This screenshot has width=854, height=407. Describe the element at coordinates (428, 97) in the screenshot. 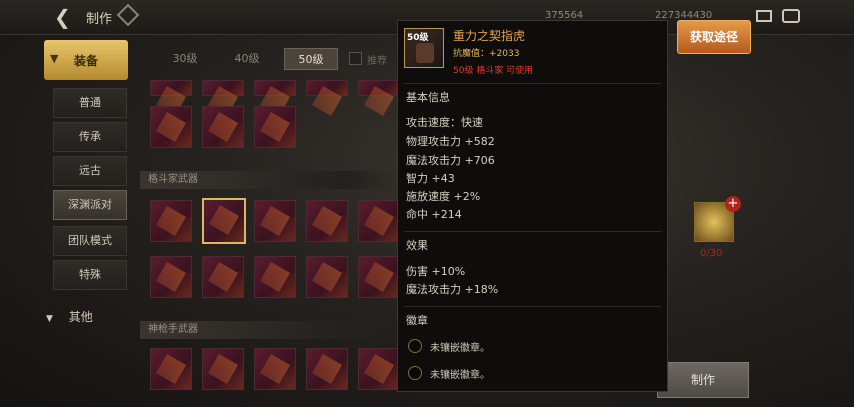

I see `basic-info-header: 基本信息` at that location.